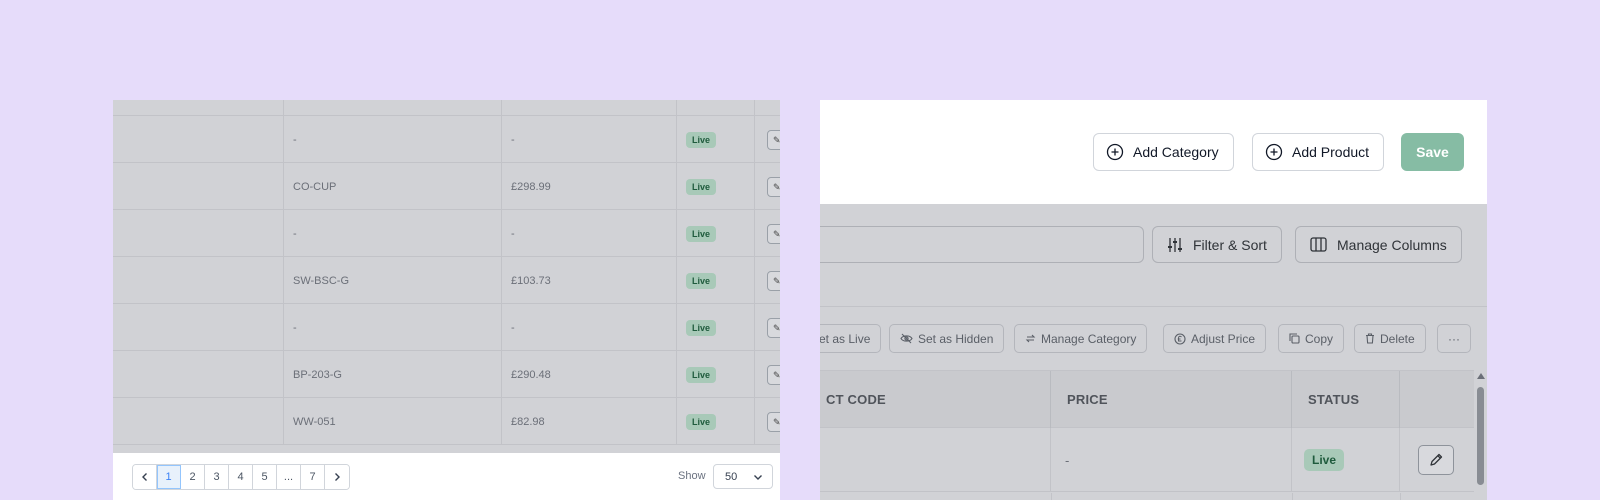 This screenshot has height=500, width=1600. I want to click on manage-category-button: Manage Category, so click(1081, 338).